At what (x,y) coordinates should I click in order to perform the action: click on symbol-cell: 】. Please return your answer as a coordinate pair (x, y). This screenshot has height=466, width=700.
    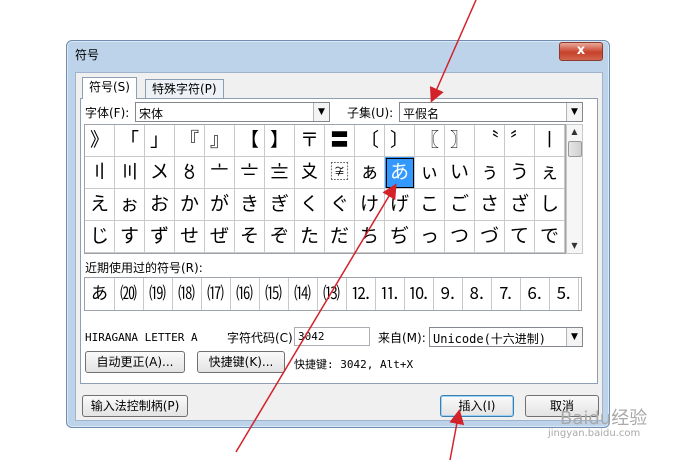
    Looking at the image, I should click on (280, 141).